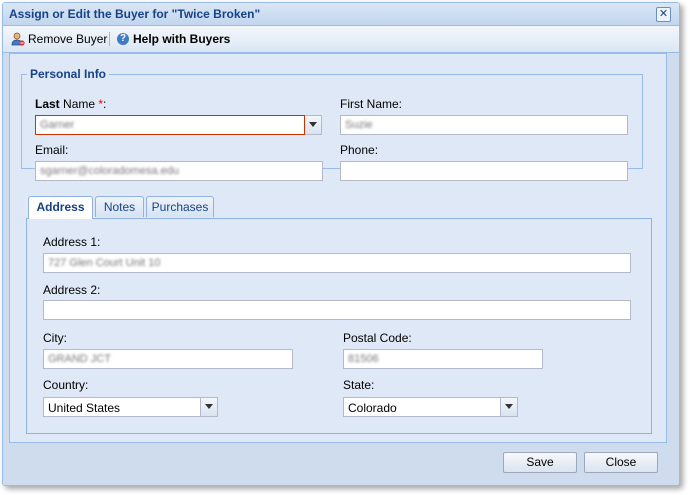  What do you see at coordinates (122, 407) in the screenshot?
I see `country-select: United States` at bounding box center [122, 407].